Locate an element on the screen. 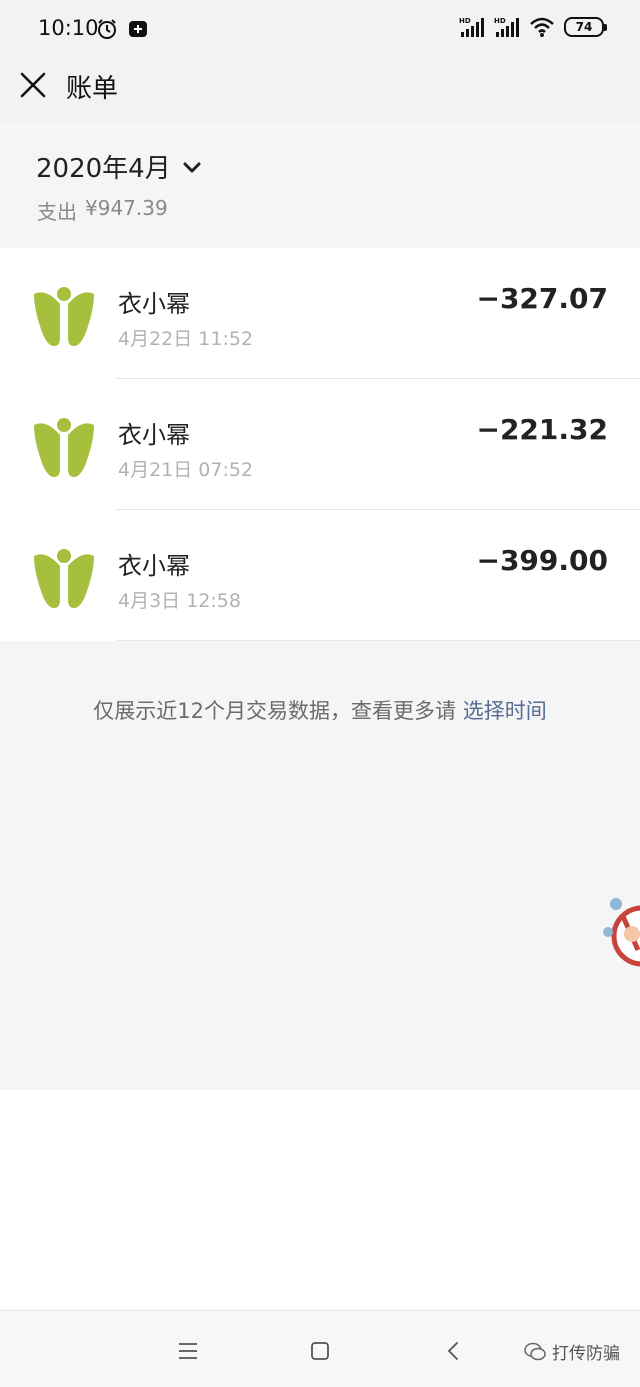  wifi-icon is located at coordinates (542, 27).